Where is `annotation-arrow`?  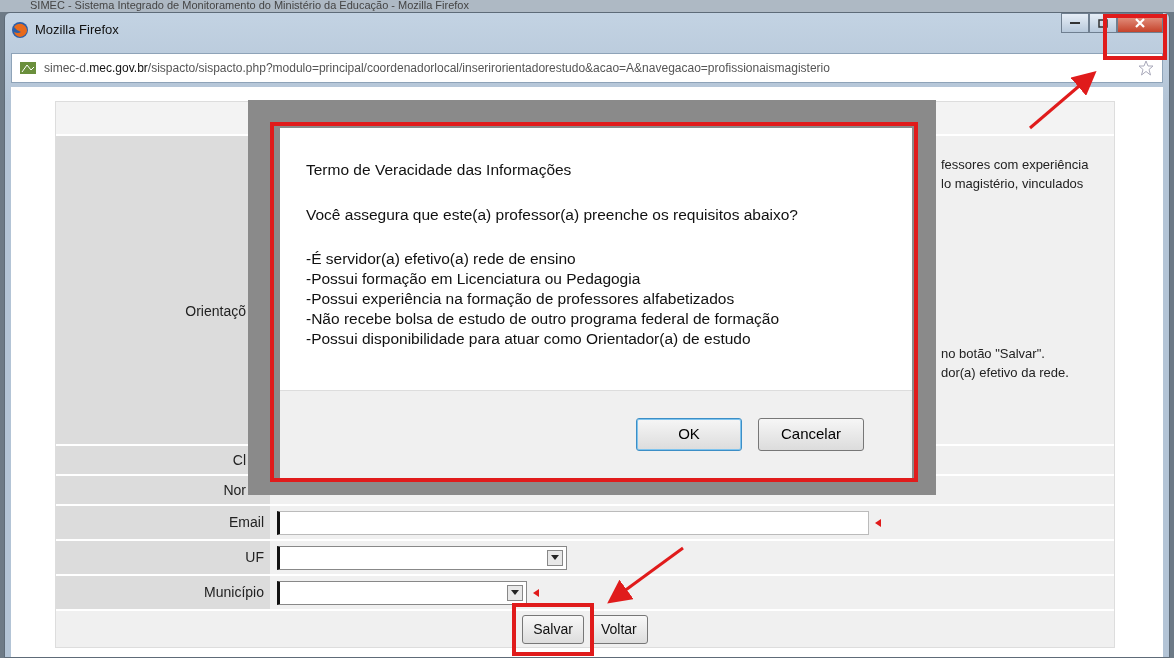
annotation-arrow is located at coordinates (1063, 100).